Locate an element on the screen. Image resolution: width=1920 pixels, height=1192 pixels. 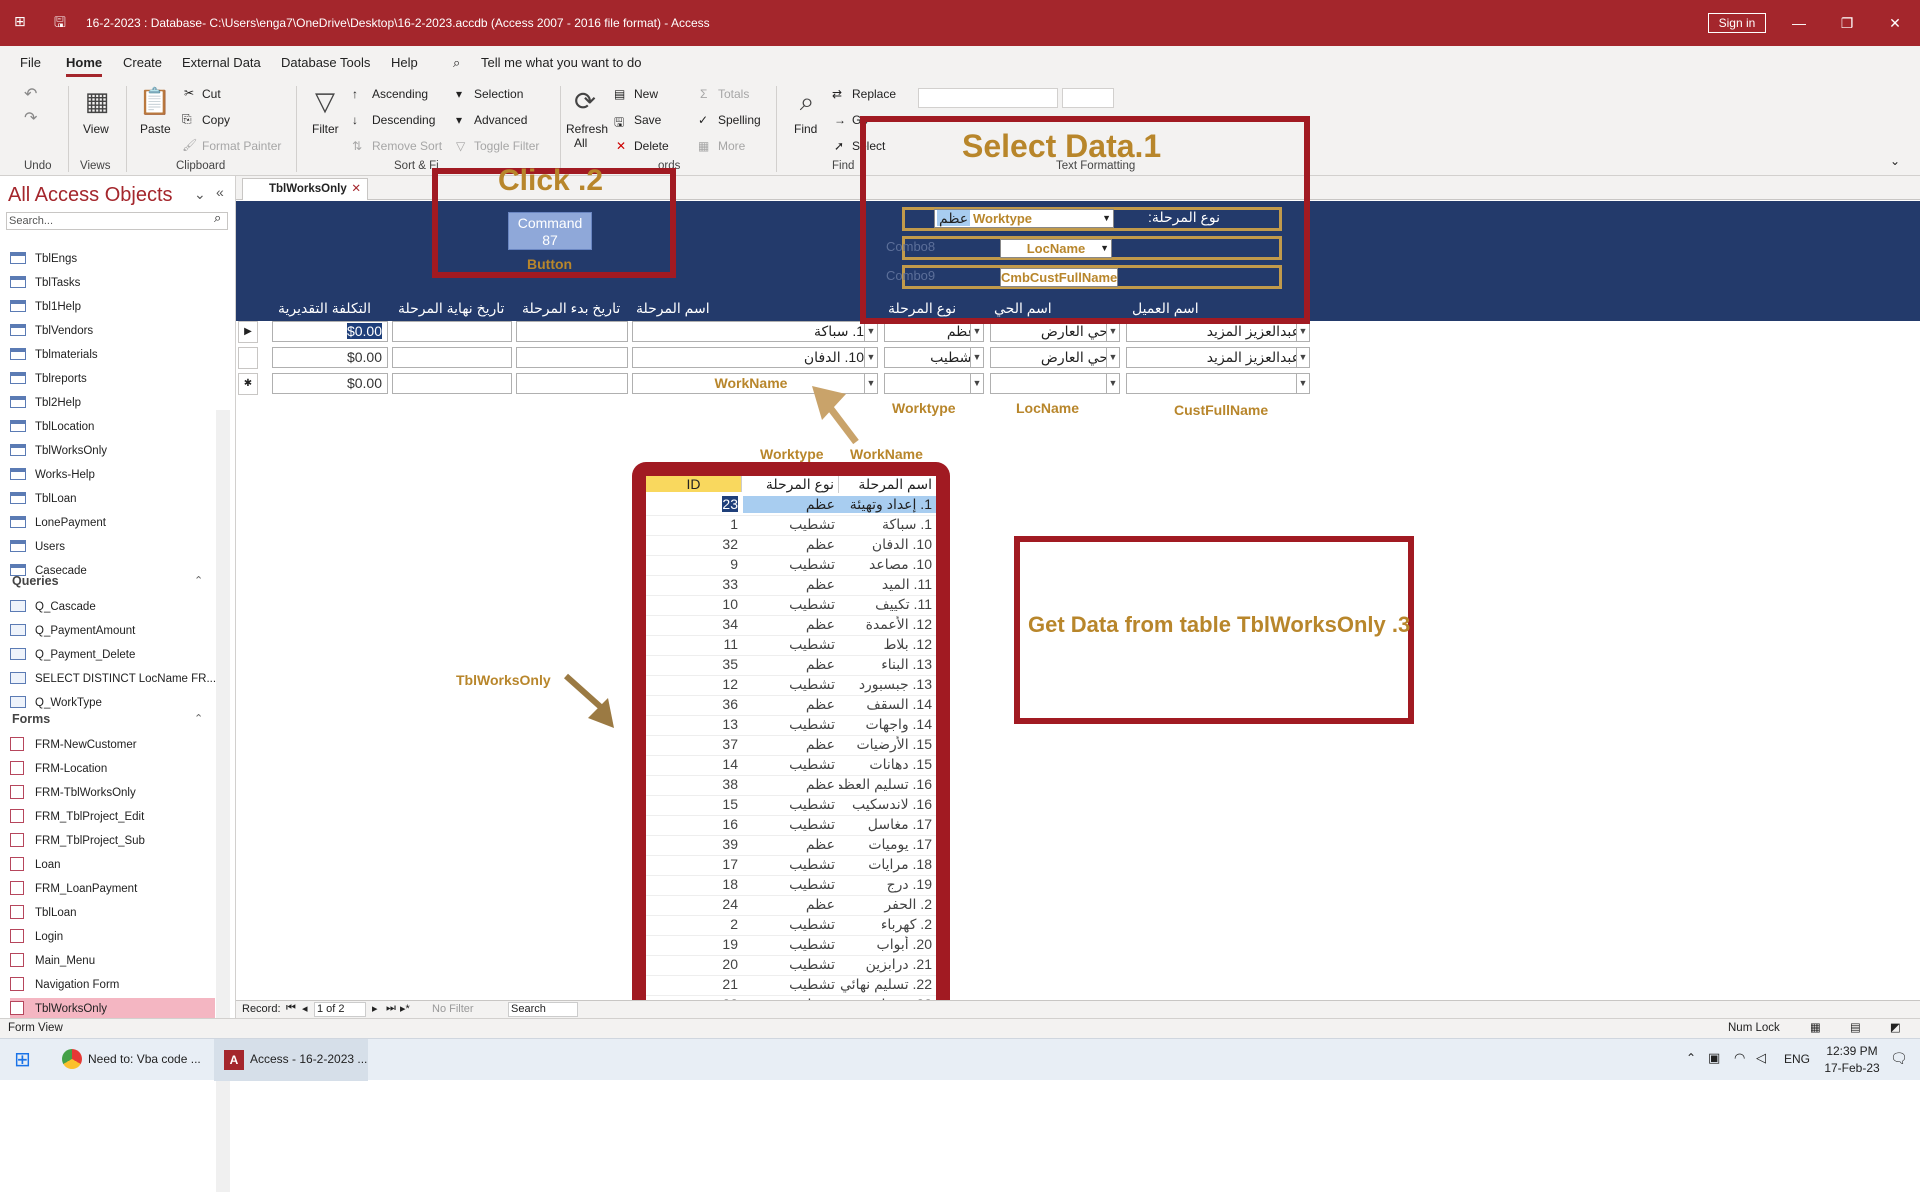
new-record-icon: ▤ is located at coordinates (619, 94).